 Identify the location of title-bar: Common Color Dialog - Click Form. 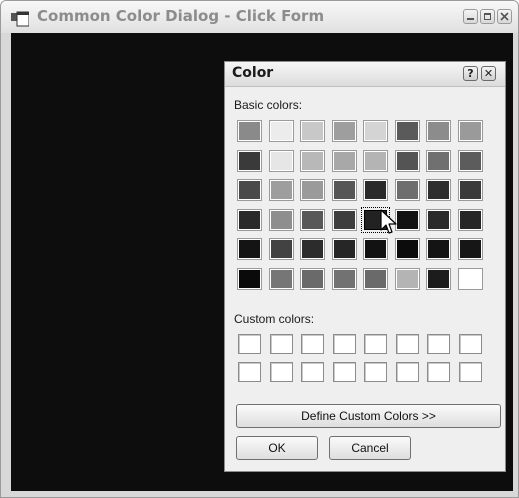
(259, 17).